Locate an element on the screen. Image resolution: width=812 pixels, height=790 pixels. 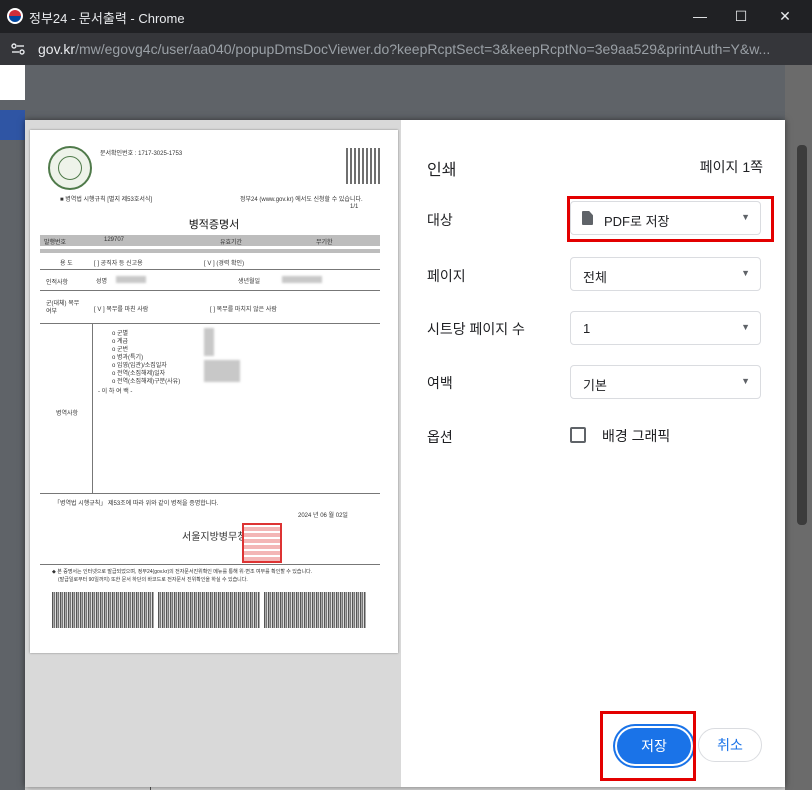
background-graphics-checkbox is located at coordinates (578, 435).